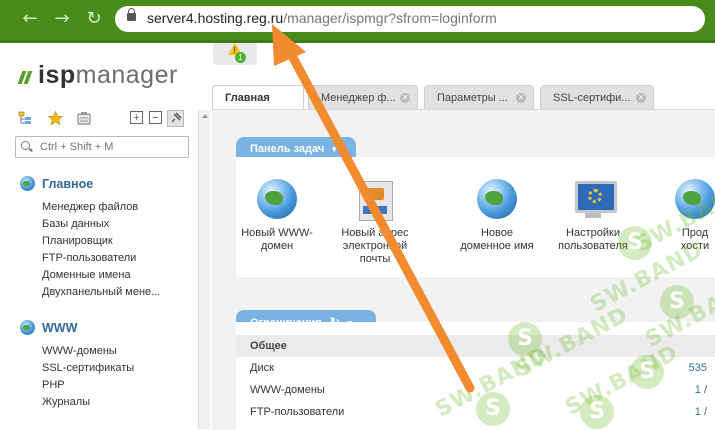  What do you see at coordinates (375, 246) in the screenshot?
I see `task-label: Новый адрес электронной почты` at bounding box center [375, 246].